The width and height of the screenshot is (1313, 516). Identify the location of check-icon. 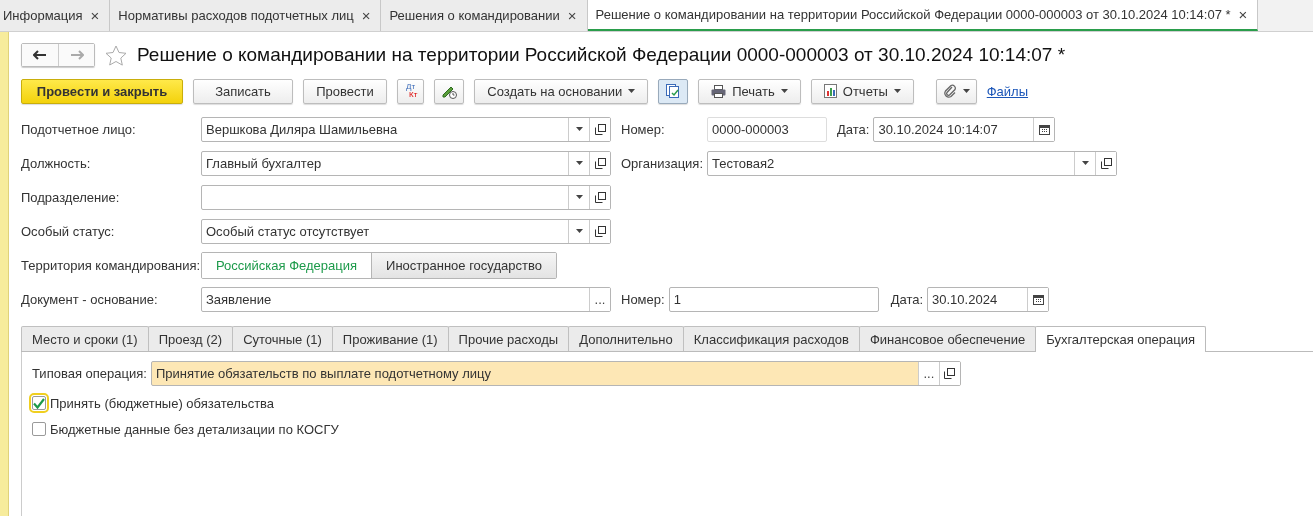
(39, 403).